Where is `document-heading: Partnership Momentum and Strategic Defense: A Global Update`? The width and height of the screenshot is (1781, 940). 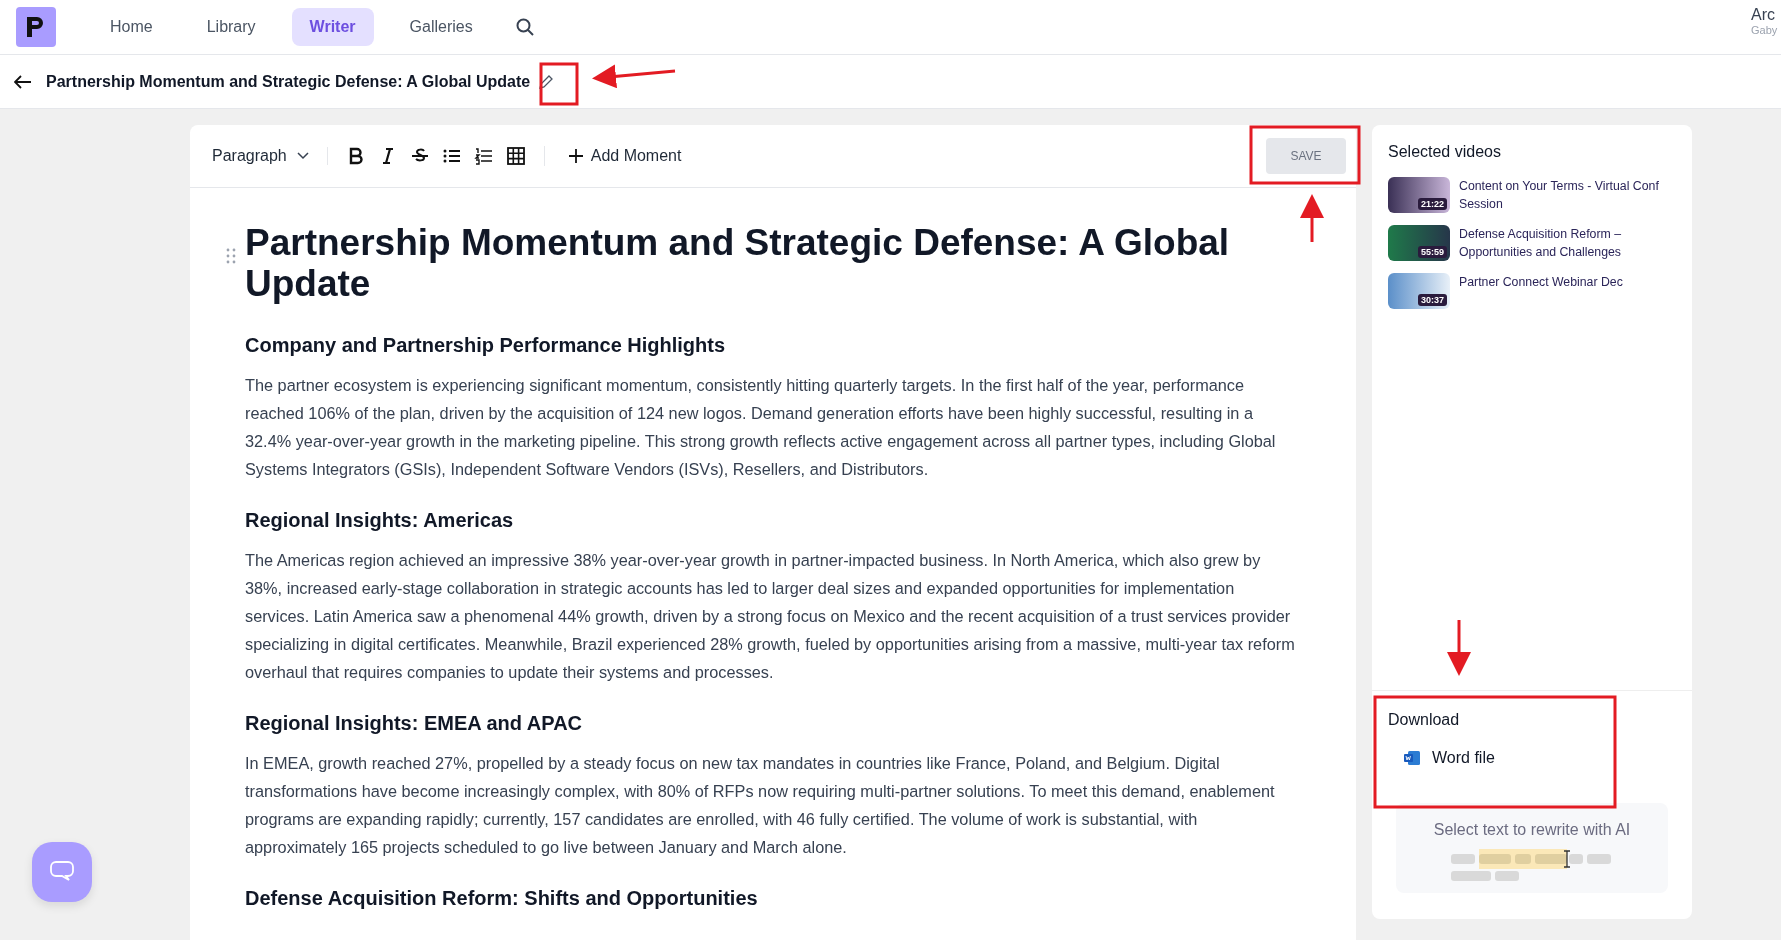
document-heading: Partnership Momentum and Strategic Defense: A Global Update is located at coordinates (738, 263).